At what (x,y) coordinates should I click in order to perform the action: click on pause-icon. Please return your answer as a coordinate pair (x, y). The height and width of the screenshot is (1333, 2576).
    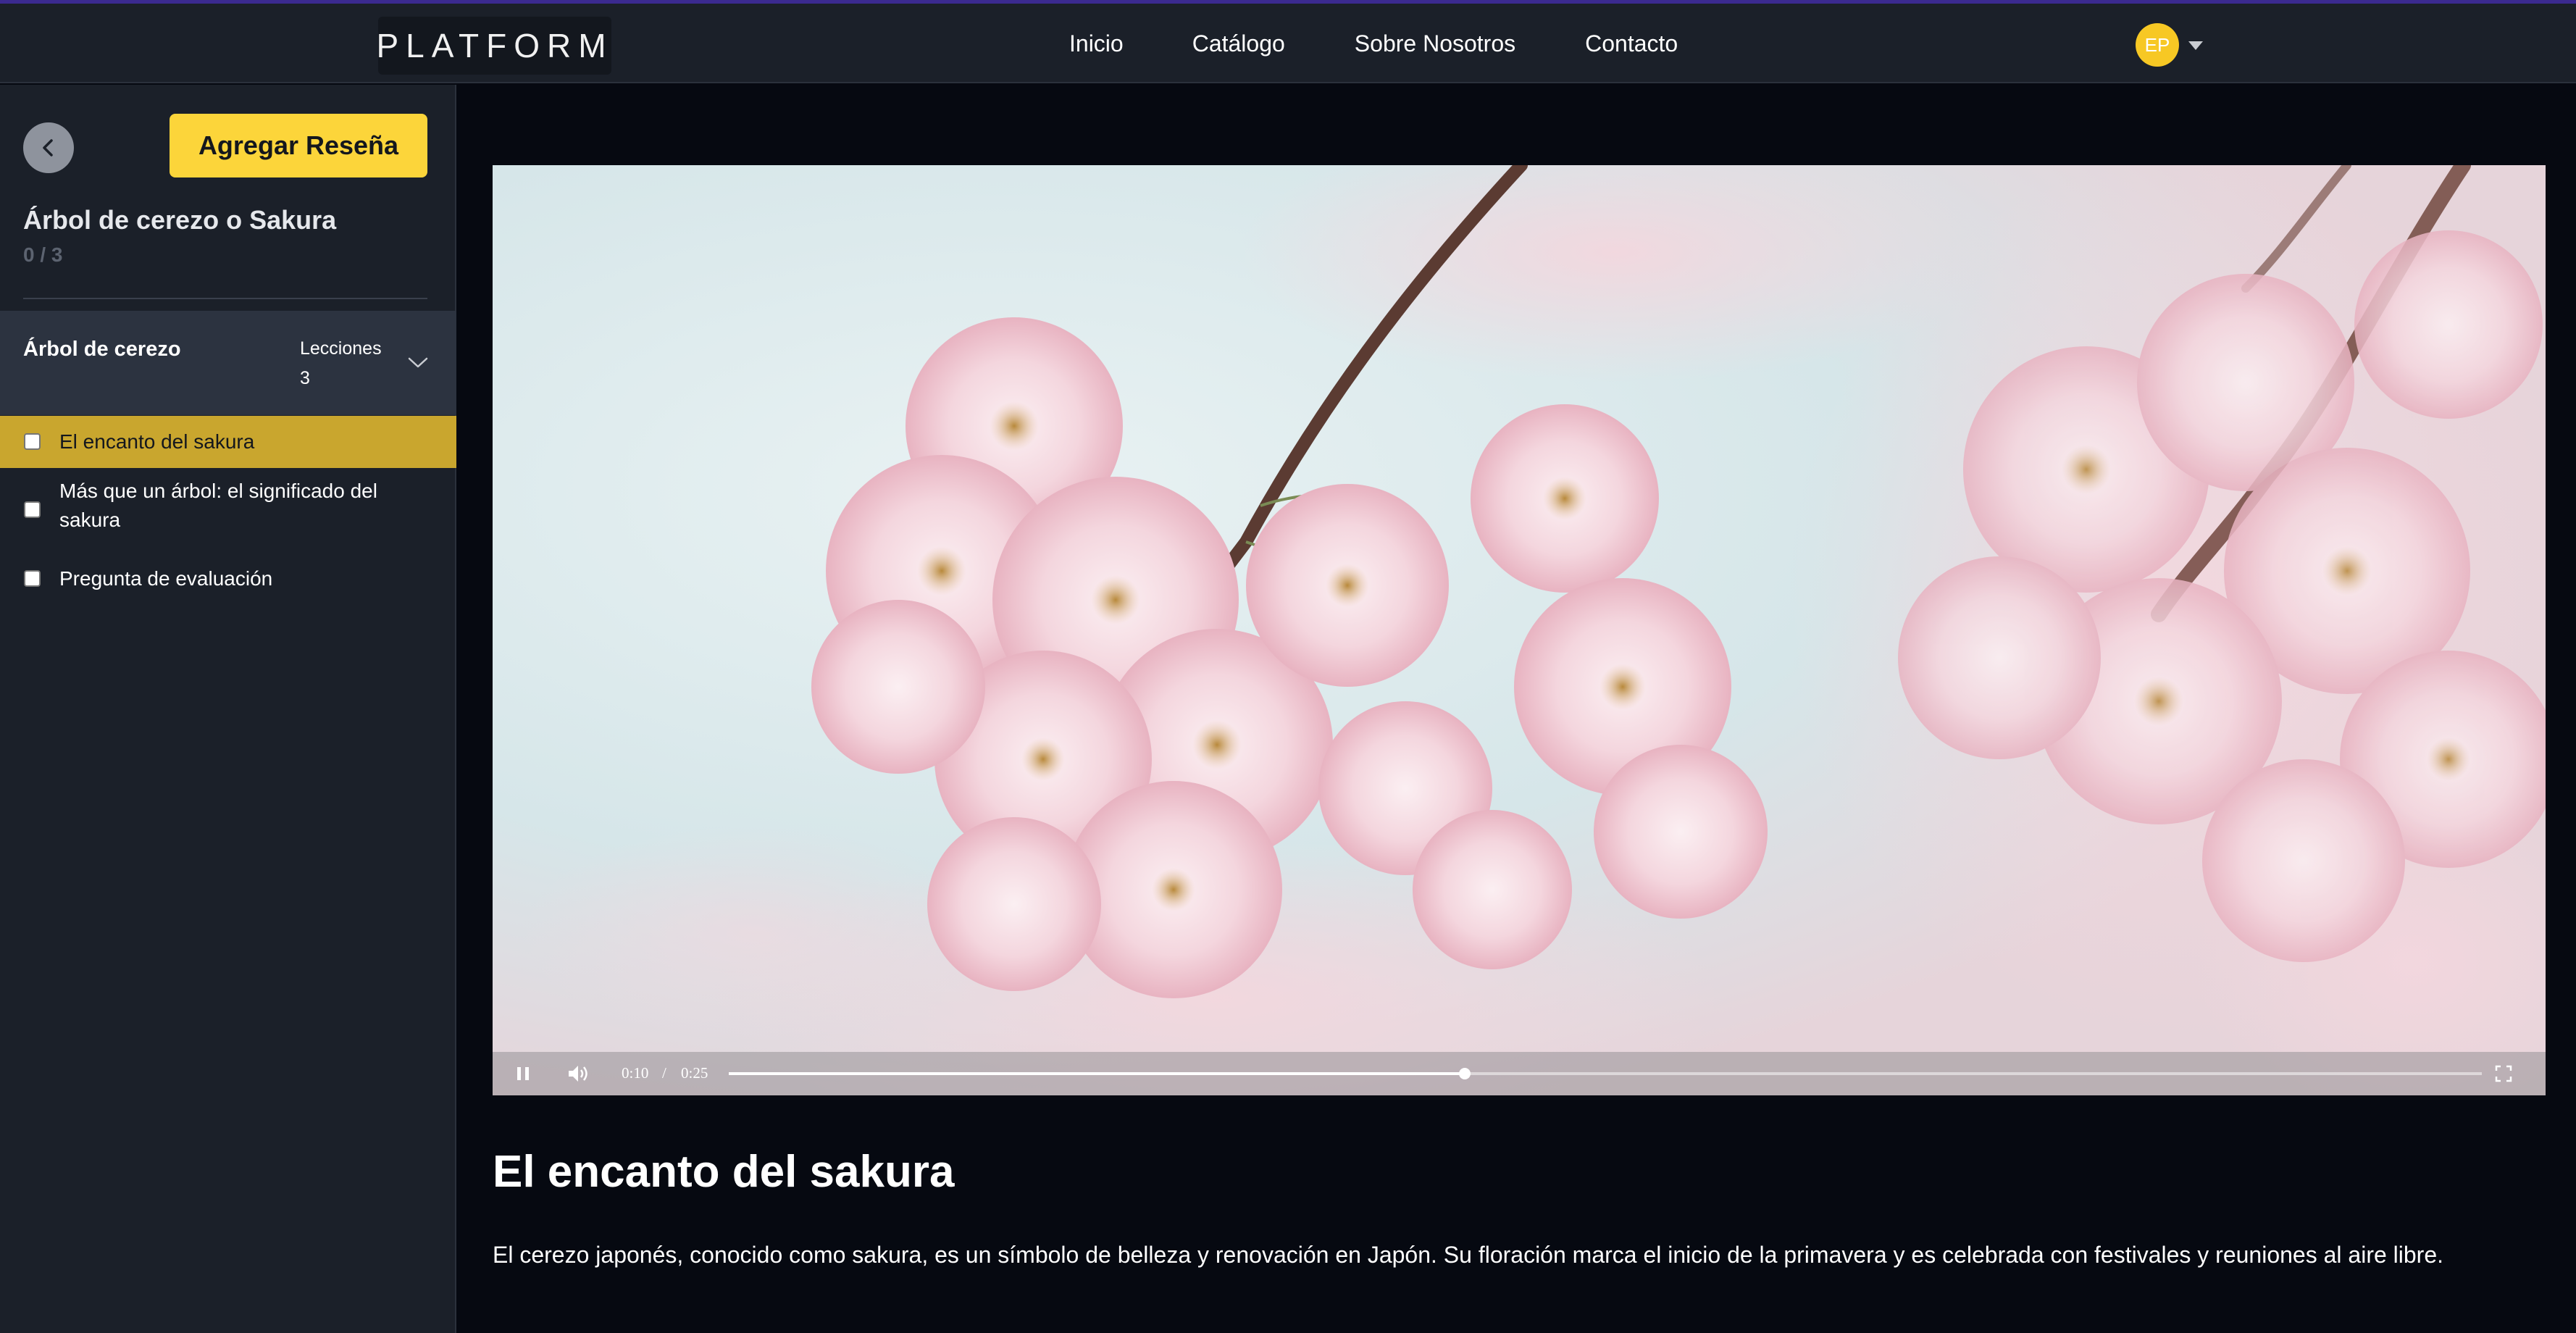
    Looking at the image, I should click on (523, 1073).